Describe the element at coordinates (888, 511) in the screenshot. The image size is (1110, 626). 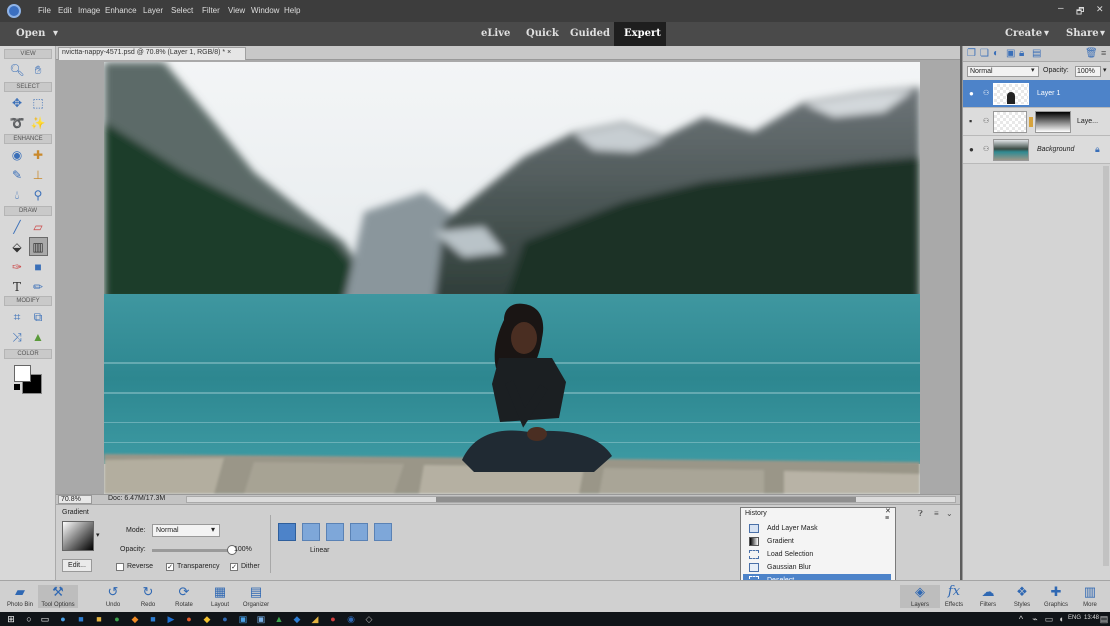
I see `history-close-icon: ✕` at that location.